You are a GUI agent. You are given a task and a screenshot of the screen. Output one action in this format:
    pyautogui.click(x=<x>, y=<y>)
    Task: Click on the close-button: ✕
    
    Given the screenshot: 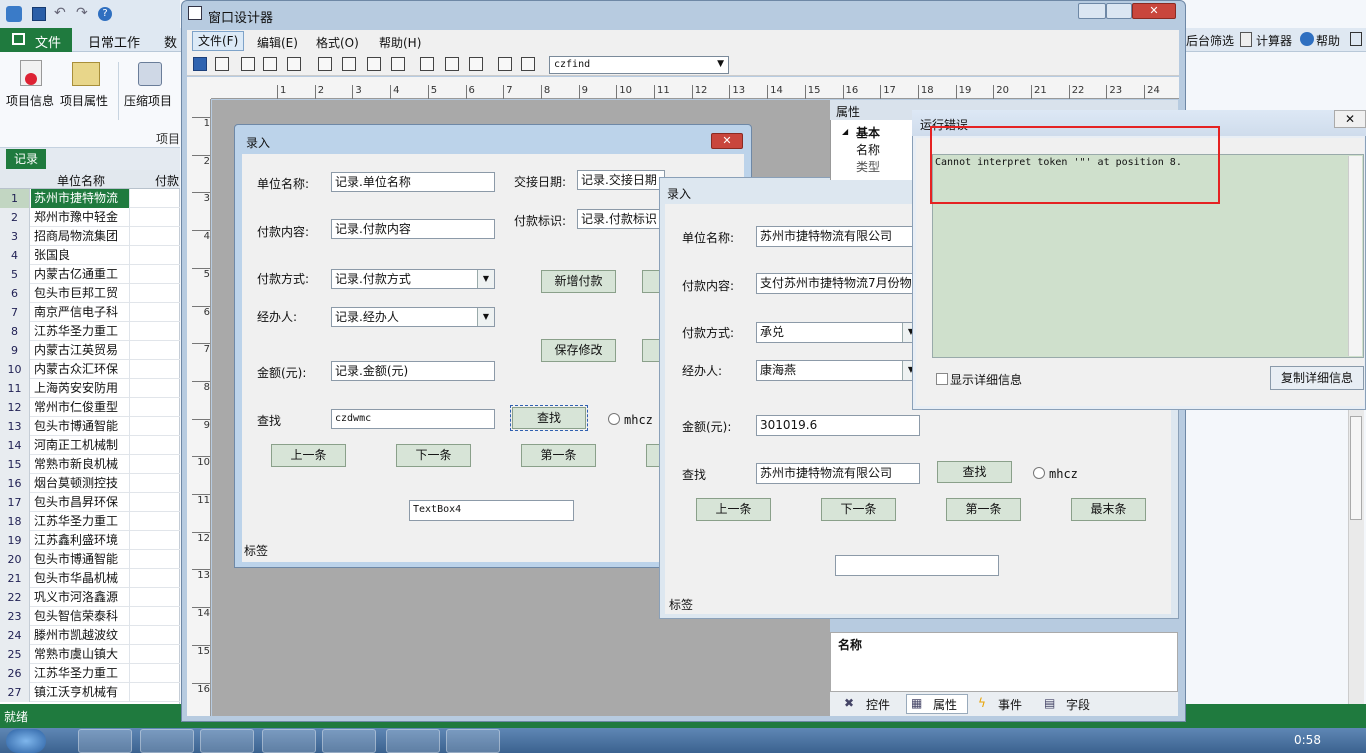 What is the action you would take?
    pyautogui.click(x=1154, y=11)
    